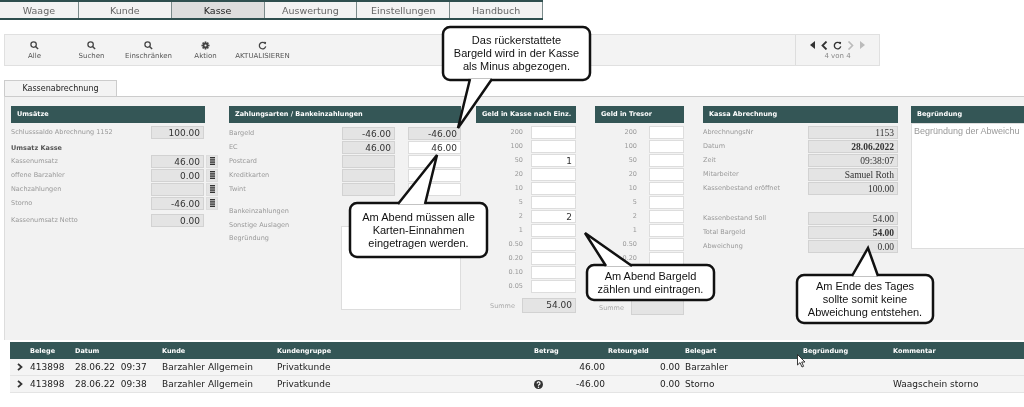 The image size is (1024, 407). I want to click on input-field: 46.00, so click(434, 147).